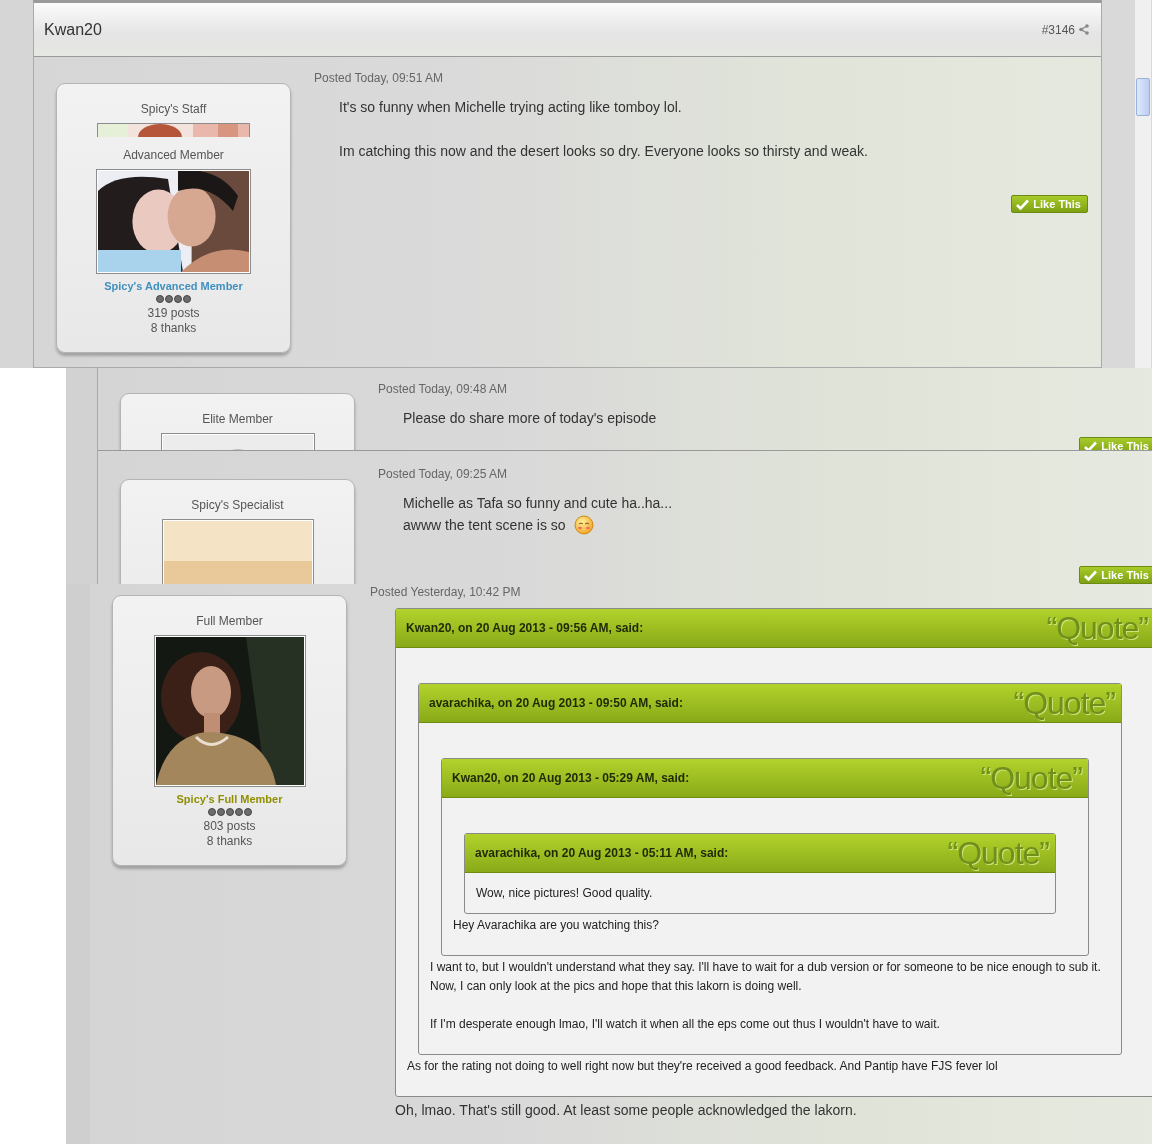  Describe the element at coordinates (443, 474) in the screenshot. I see `posted-date: Posted Today, 09:25 AM` at that location.